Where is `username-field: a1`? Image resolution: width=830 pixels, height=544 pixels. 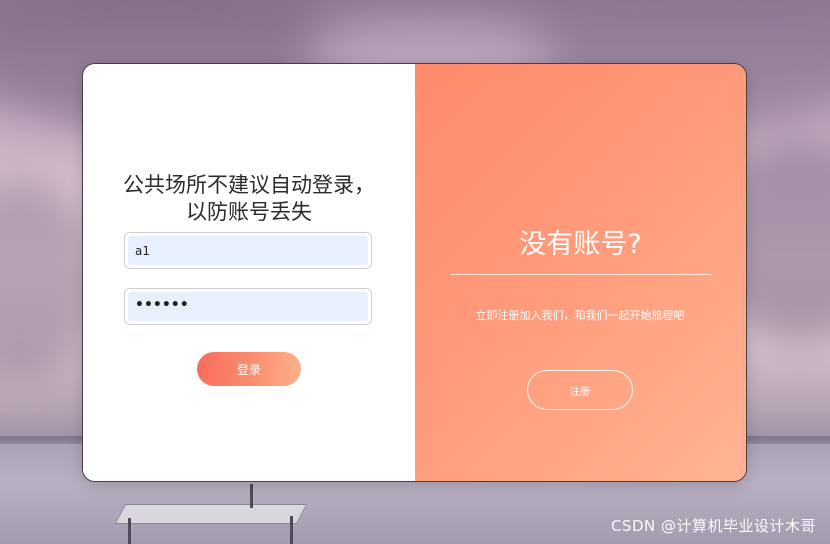
username-field: a1 is located at coordinates (248, 250).